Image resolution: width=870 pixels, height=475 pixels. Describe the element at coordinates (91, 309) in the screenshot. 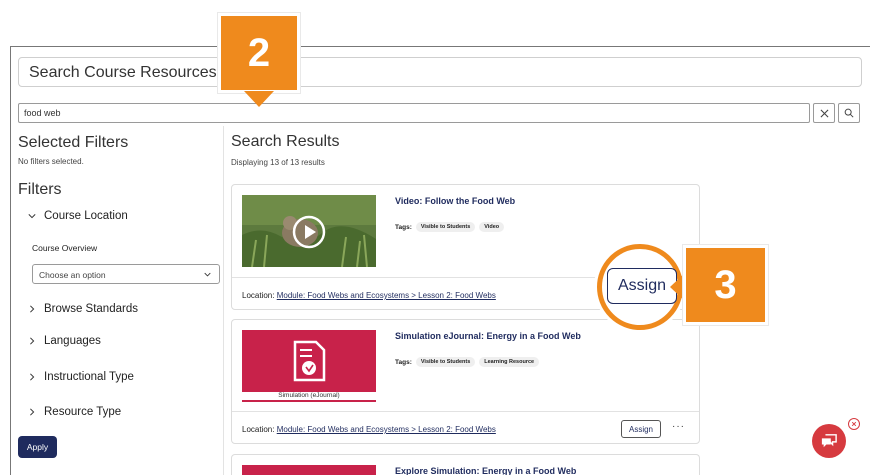

I see `accordion-label: Browse Standards` at that location.